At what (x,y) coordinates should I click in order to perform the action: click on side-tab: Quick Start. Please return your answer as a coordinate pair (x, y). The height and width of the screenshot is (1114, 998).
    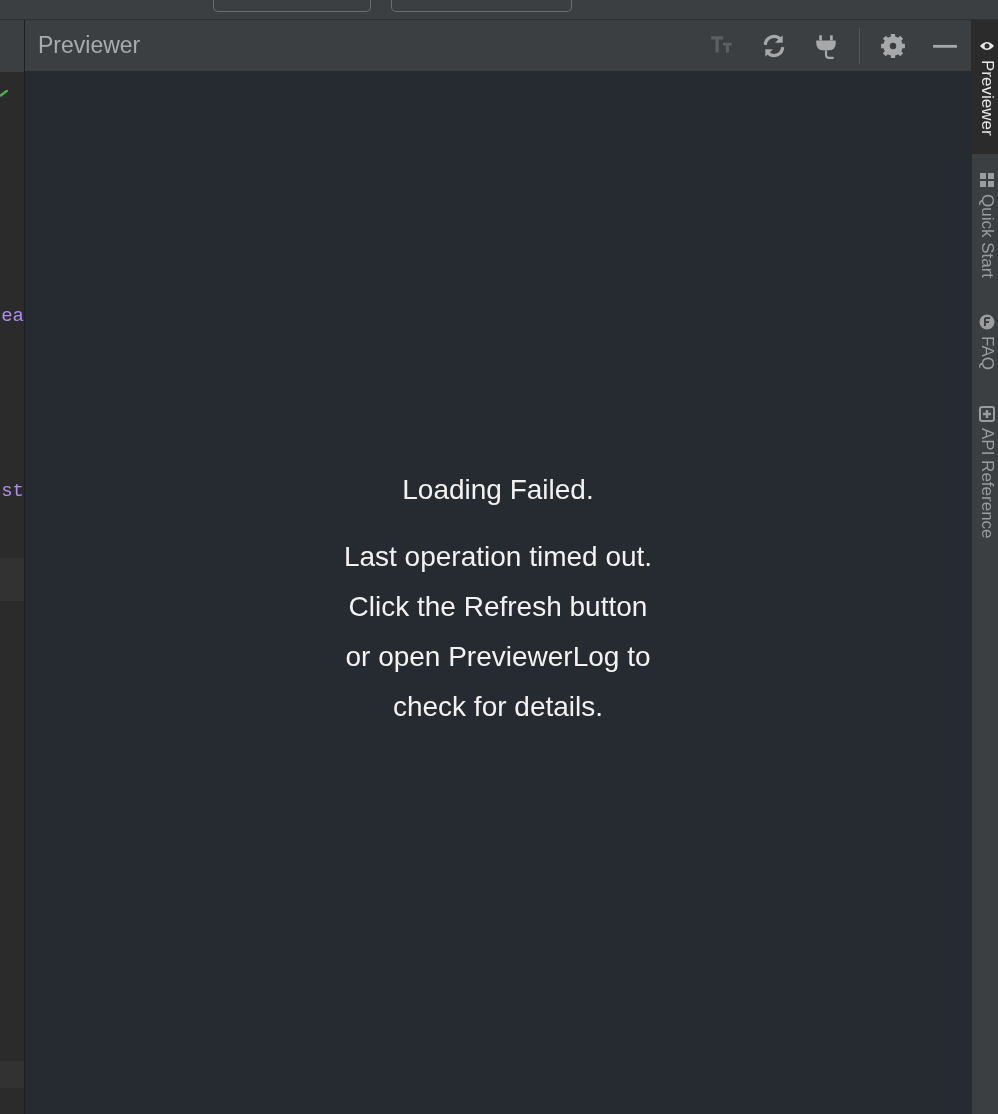
    Looking at the image, I should click on (985, 224).